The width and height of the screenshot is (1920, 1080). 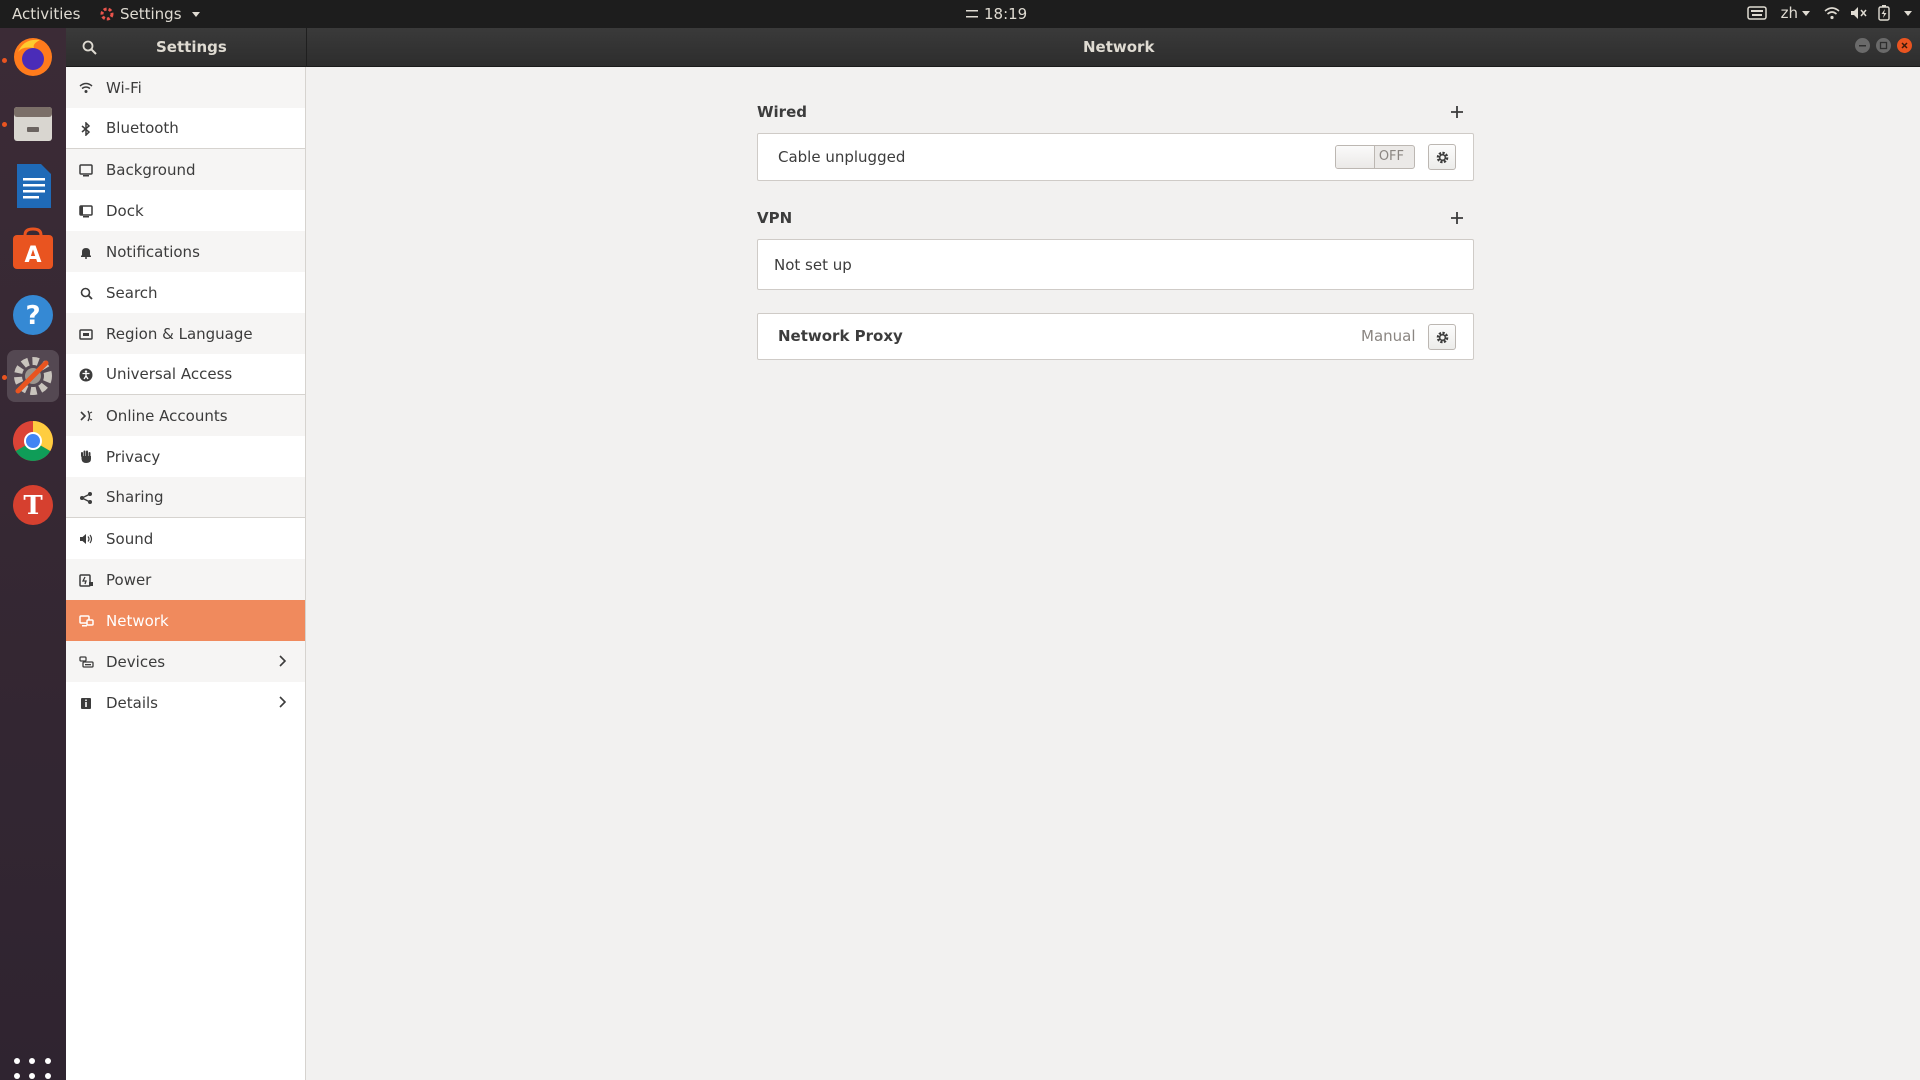 What do you see at coordinates (169, 374) in the screenshot?
I see `sidebar-item-label: Universal Access` at bounding box center [169, 374].